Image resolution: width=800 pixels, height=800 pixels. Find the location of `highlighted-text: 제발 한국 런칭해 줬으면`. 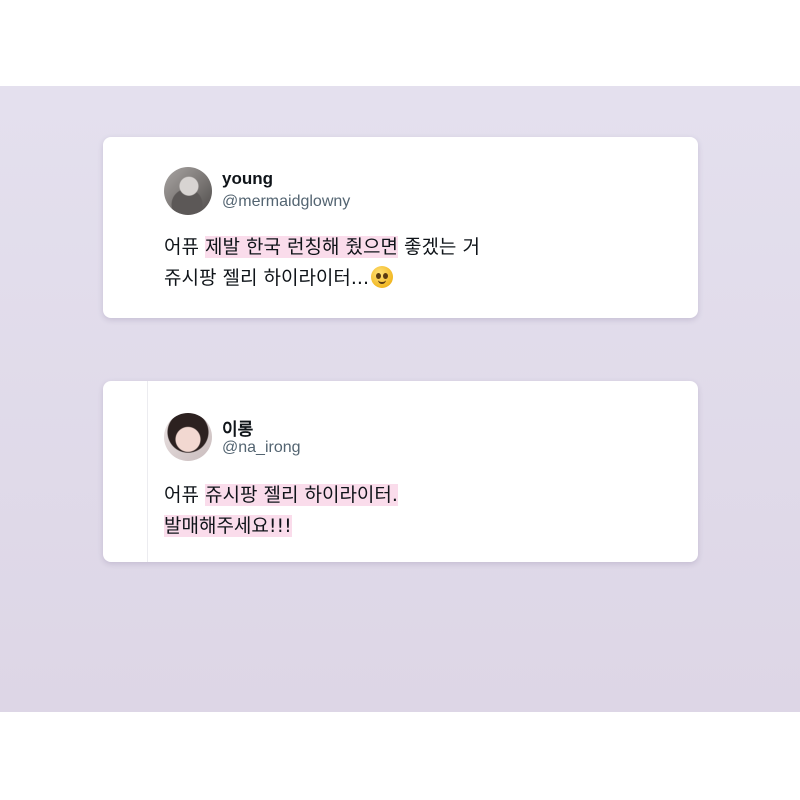

highlighted-text: 제발 한국 런칭해 줬으면 is located at coordinates (301, 247).